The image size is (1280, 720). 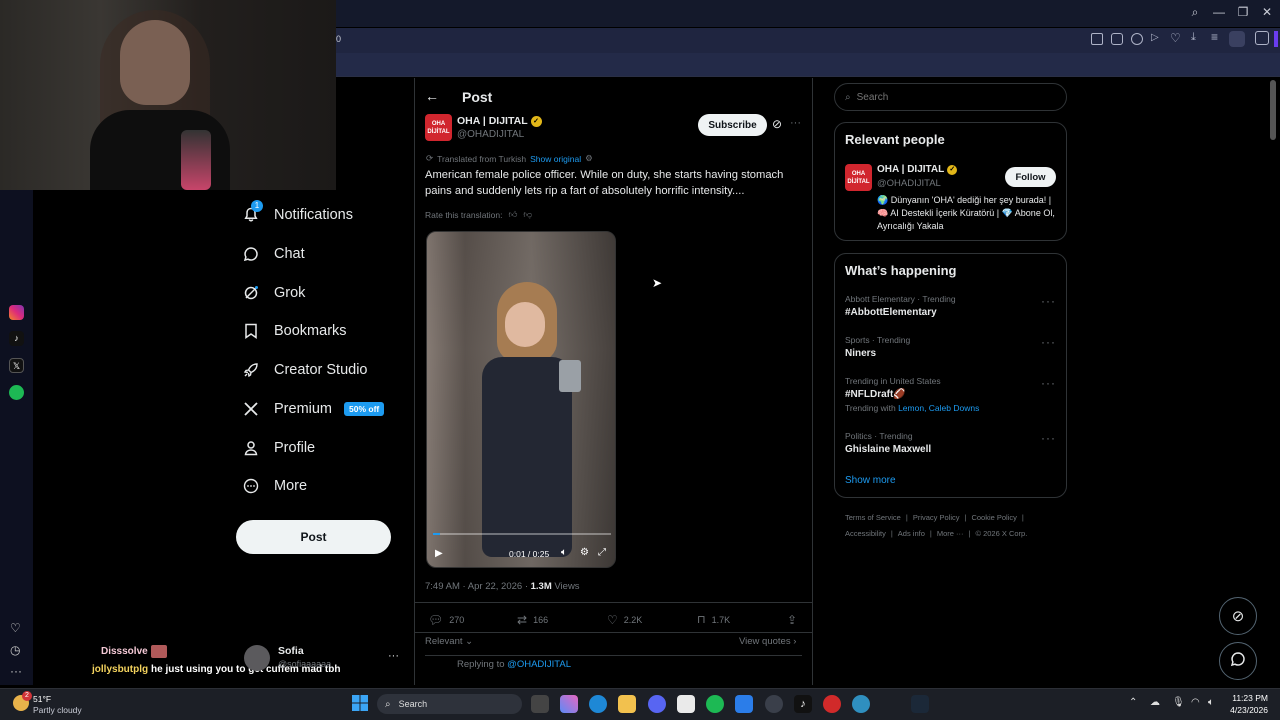 What do you see at coordinates (1193, 37) in the screenshot?
I see `download-icon: ⤓` at bounding box center [1193, 37].